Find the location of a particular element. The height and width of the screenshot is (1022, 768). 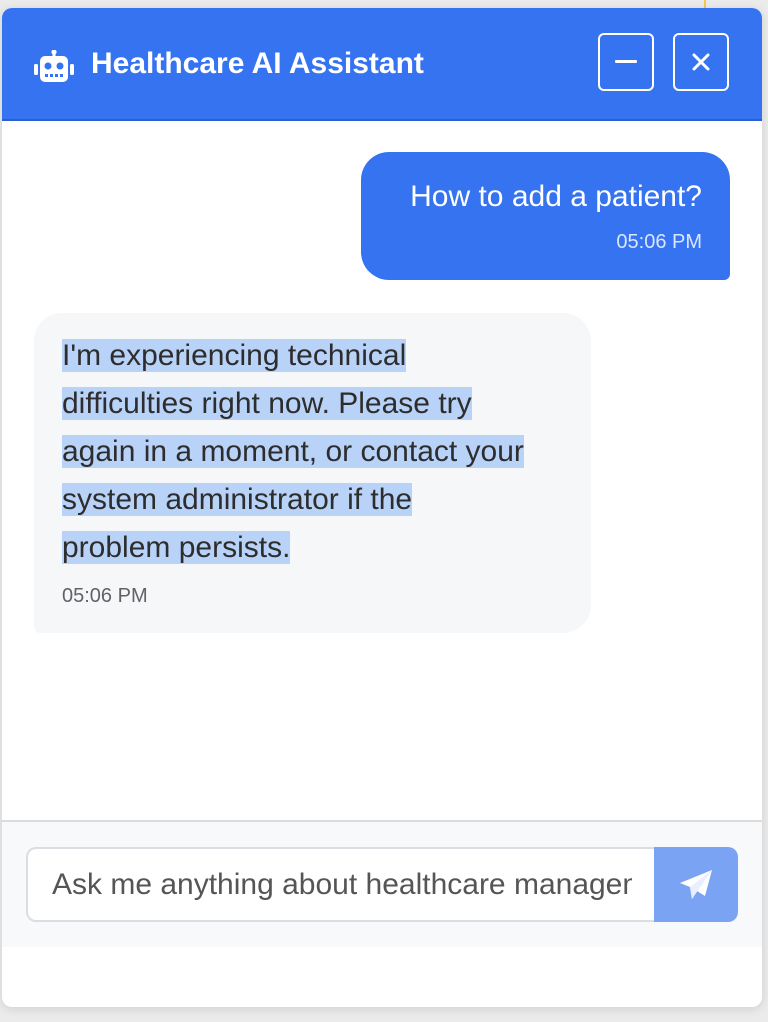

minimize-button is located at coordinates (626, 62).